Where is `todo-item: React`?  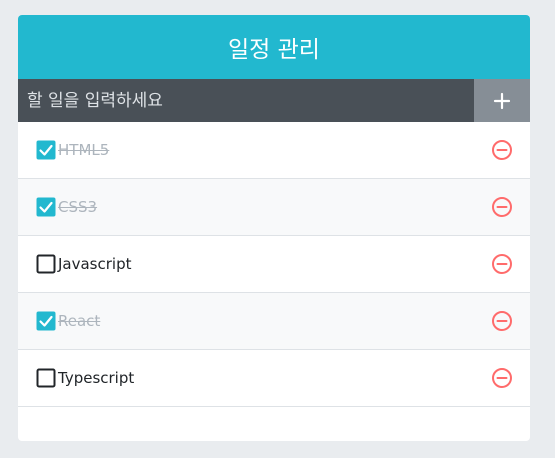
todo-item: React is located at coordinates (274, 321).